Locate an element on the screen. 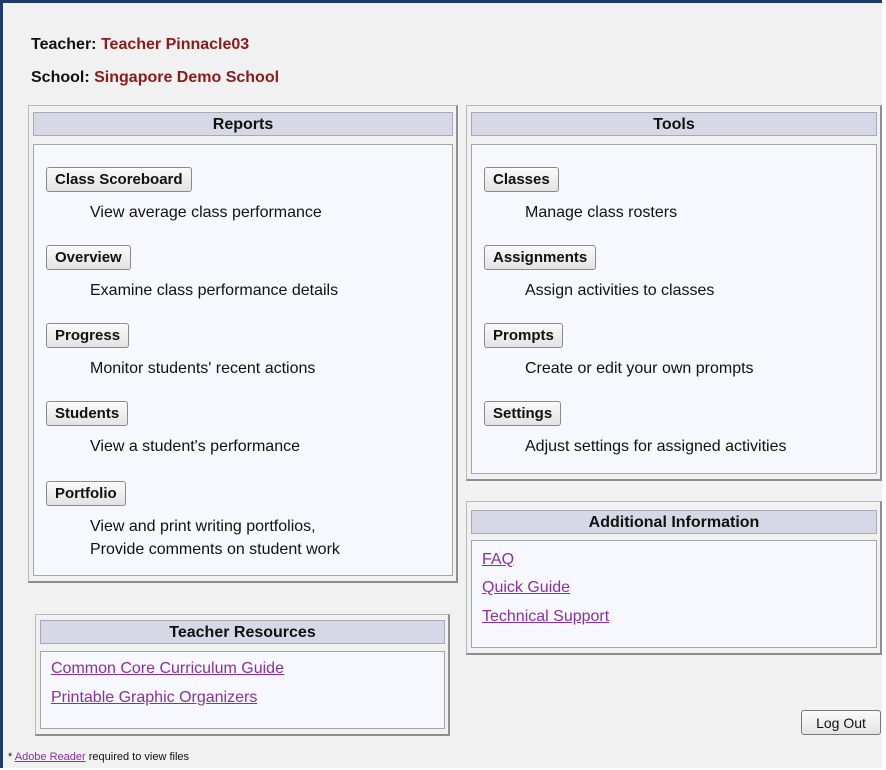 The image size is (886, 770). students-button: Students is located at coordinates (87, 413).